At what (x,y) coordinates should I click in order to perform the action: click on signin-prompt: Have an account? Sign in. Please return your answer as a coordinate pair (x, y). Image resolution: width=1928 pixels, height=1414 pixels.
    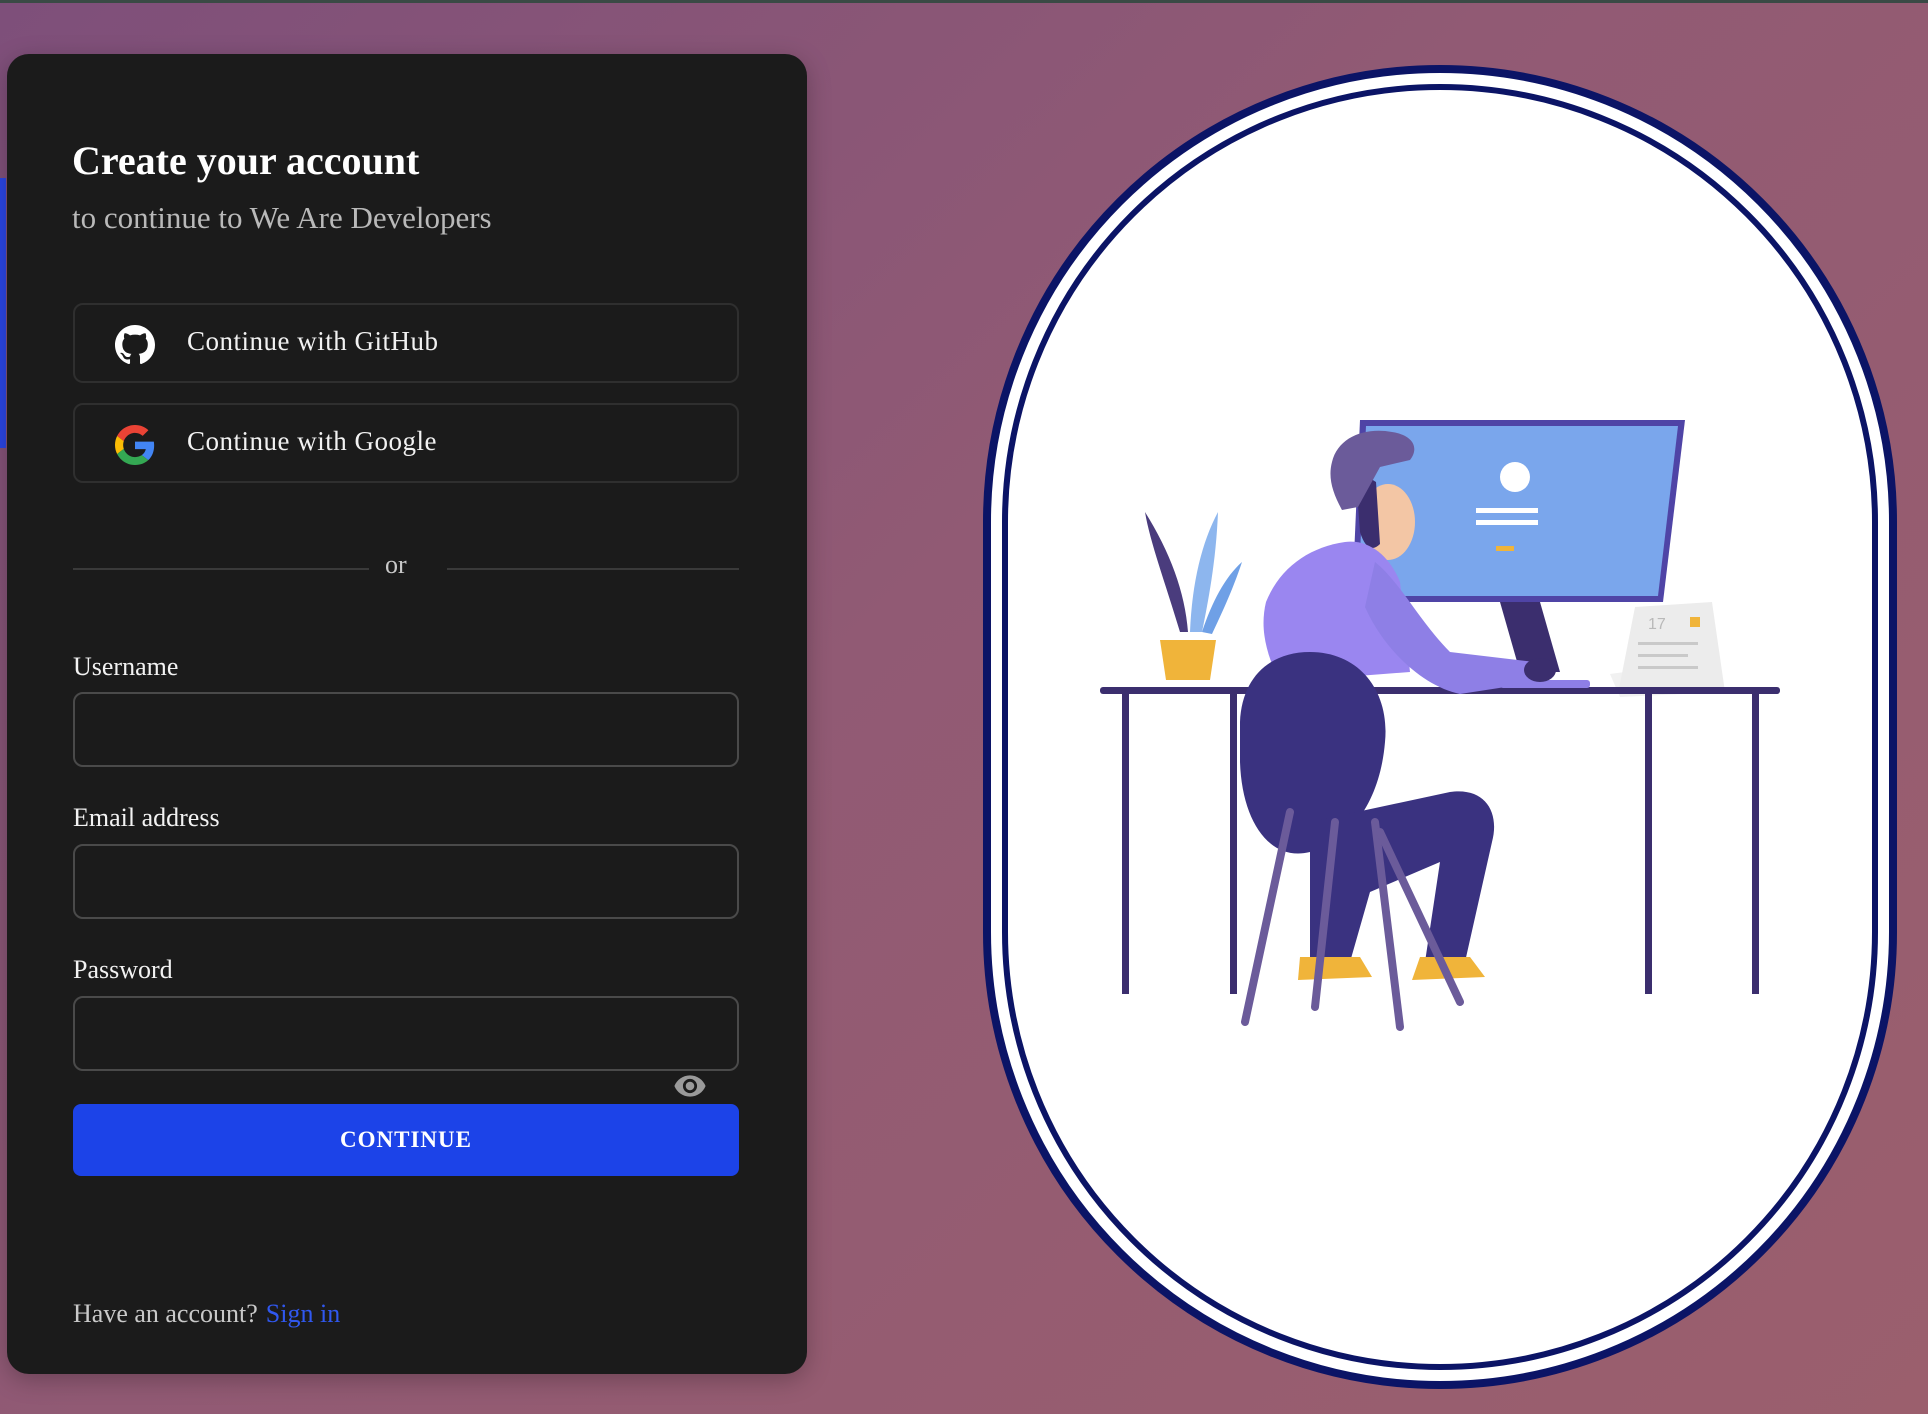
    Looking at the image, I should click on (206, 1314).